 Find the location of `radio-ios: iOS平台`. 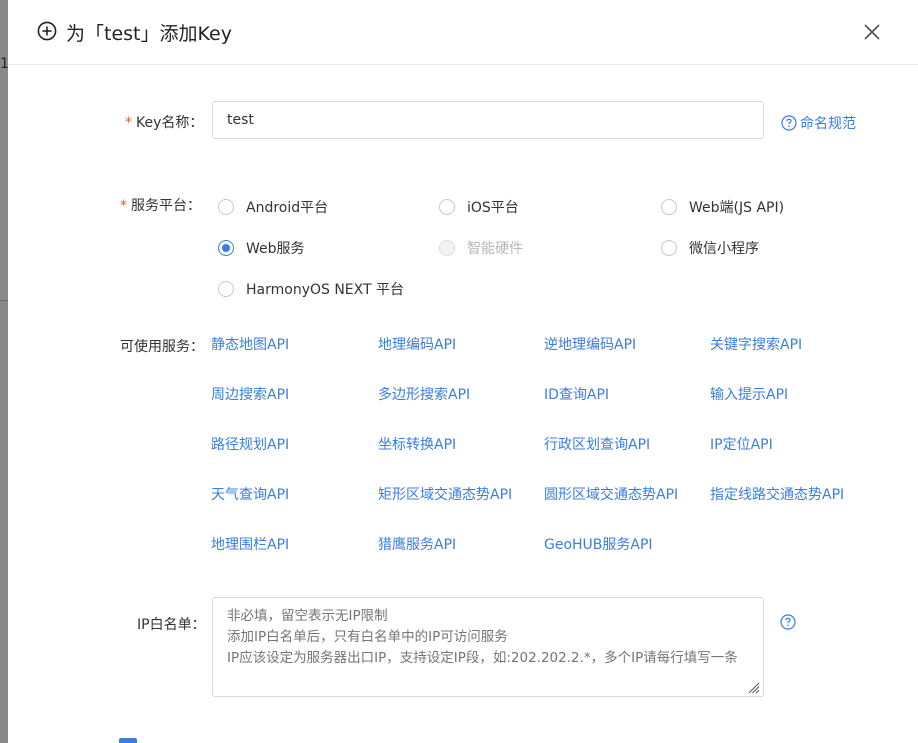

radio-ios: iOS平台 is located at coordinates (479, 207).